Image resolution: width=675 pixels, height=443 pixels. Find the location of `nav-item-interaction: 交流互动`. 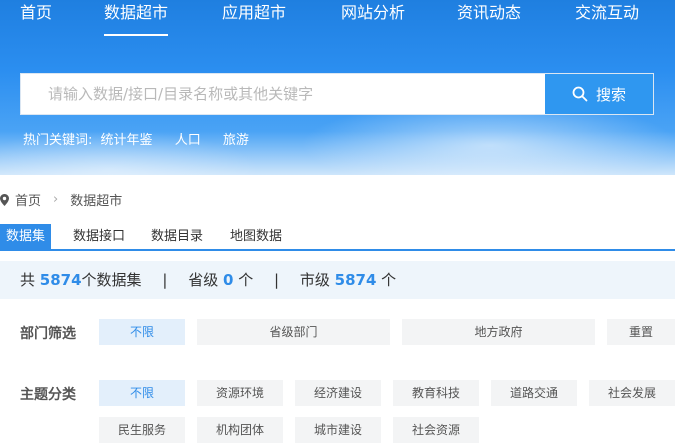

nav-item-interaction: 交流互动 is located at coordinates (607, 13).